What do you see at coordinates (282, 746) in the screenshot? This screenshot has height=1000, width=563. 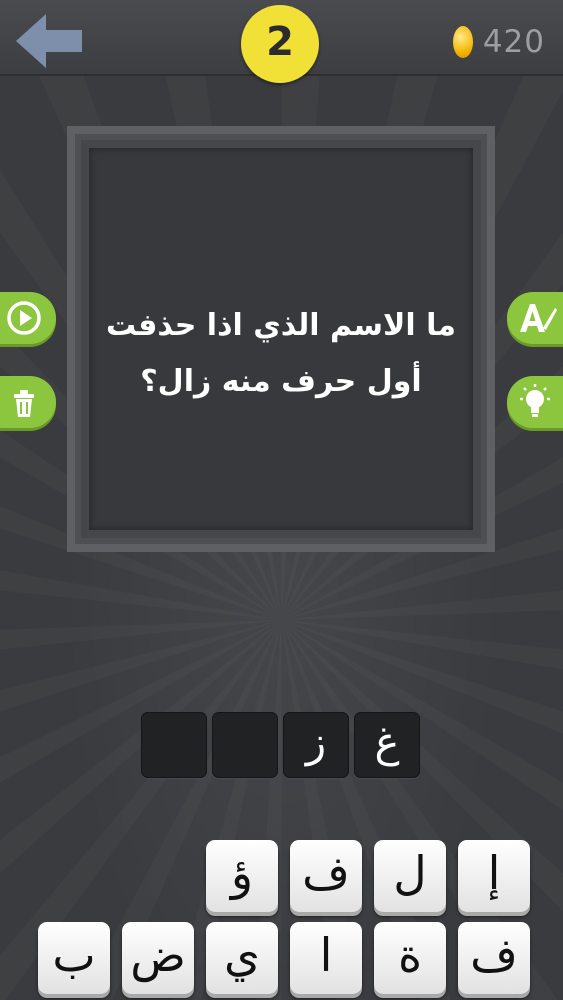 I see `answer-slots: غ ز` at bounding box center [282, 746].